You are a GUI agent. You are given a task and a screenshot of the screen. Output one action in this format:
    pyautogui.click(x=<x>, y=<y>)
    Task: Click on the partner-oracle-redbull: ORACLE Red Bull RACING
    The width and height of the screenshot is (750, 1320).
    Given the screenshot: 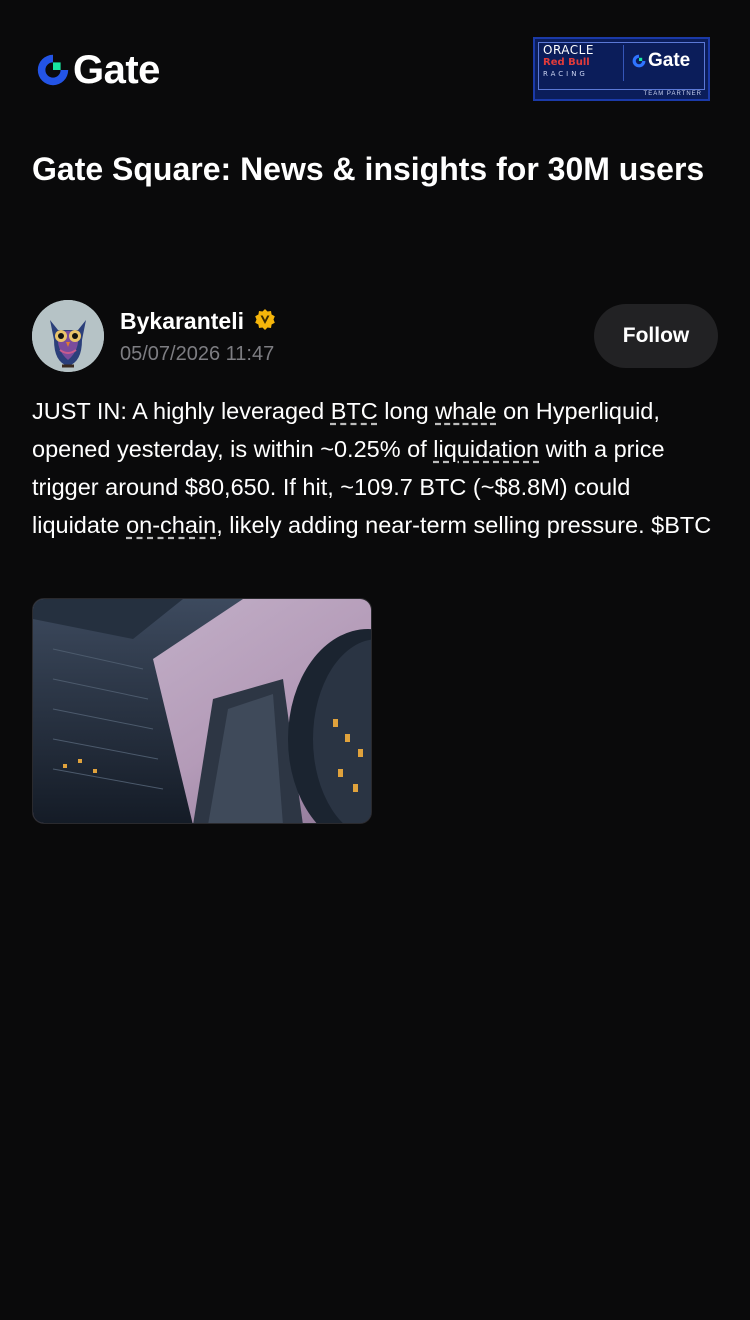 What is the action you would take?
    pyautogui.click(x=583, y=61)
    